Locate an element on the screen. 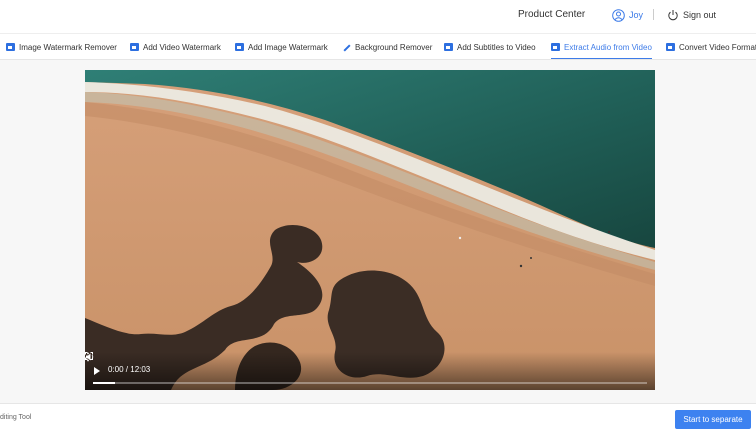 This screenshot has width=756, height=432. user-name: Joy is located at coordinates (636, 15).